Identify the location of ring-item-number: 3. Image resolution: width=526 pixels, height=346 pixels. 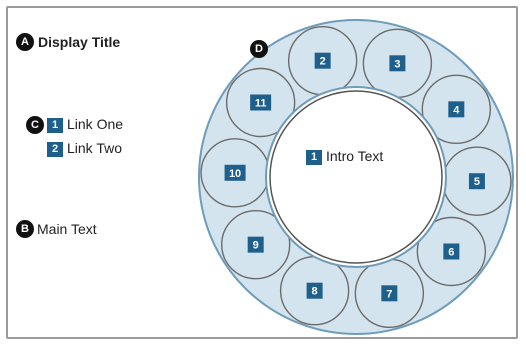
(397, 64).